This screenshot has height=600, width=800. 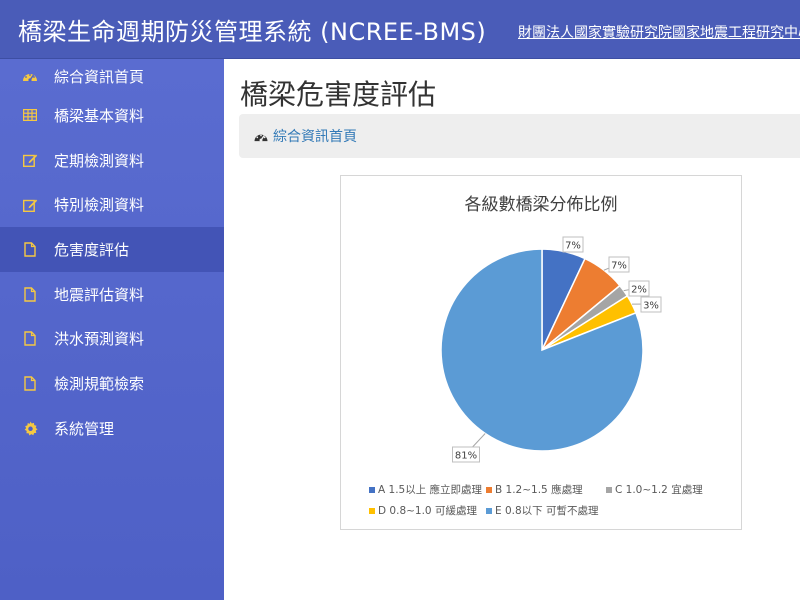 I want to click on sidebar-item-inspection-spec-search: 檢測規範檢索, so click(x=112, y=383).